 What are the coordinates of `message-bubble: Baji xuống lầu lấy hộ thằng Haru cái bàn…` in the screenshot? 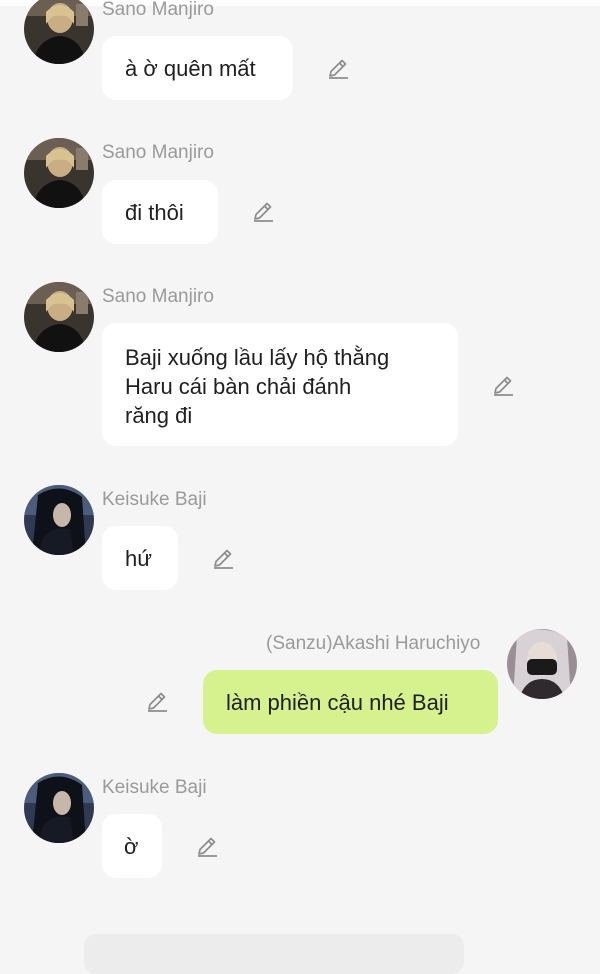 It's located at (280, 384).